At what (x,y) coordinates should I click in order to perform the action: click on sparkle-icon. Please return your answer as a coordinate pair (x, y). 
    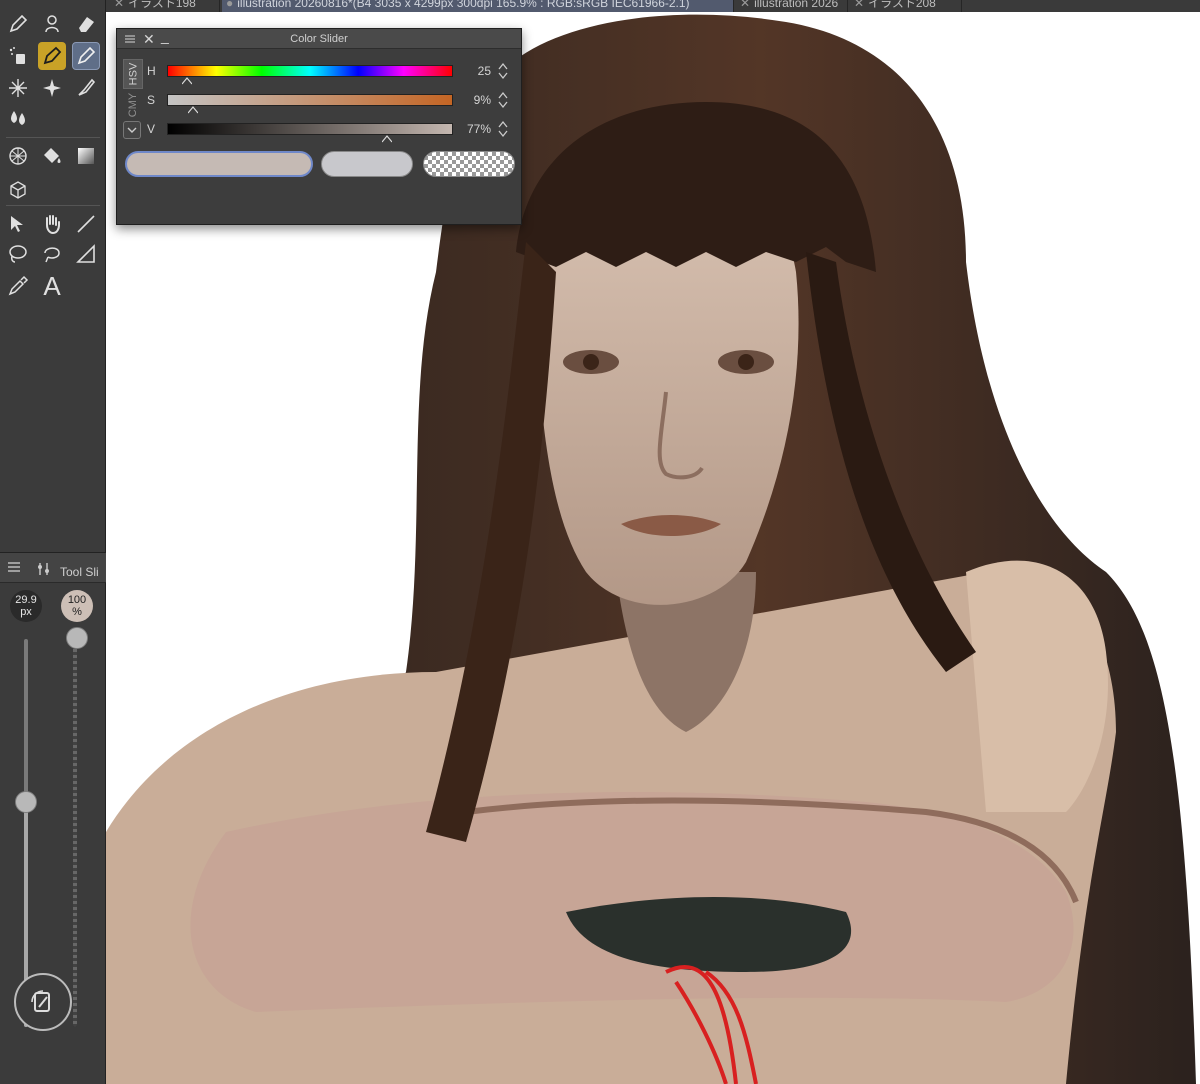
    Looking at the image, I should click on (52, 88).